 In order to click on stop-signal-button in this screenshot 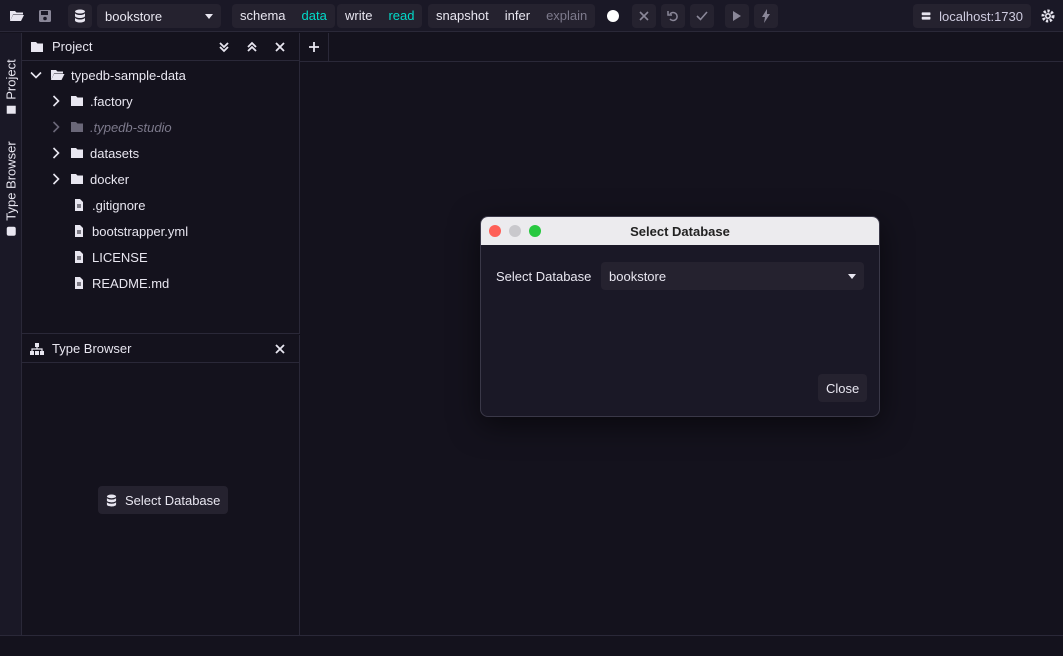, I will do `click(766, 16)`.